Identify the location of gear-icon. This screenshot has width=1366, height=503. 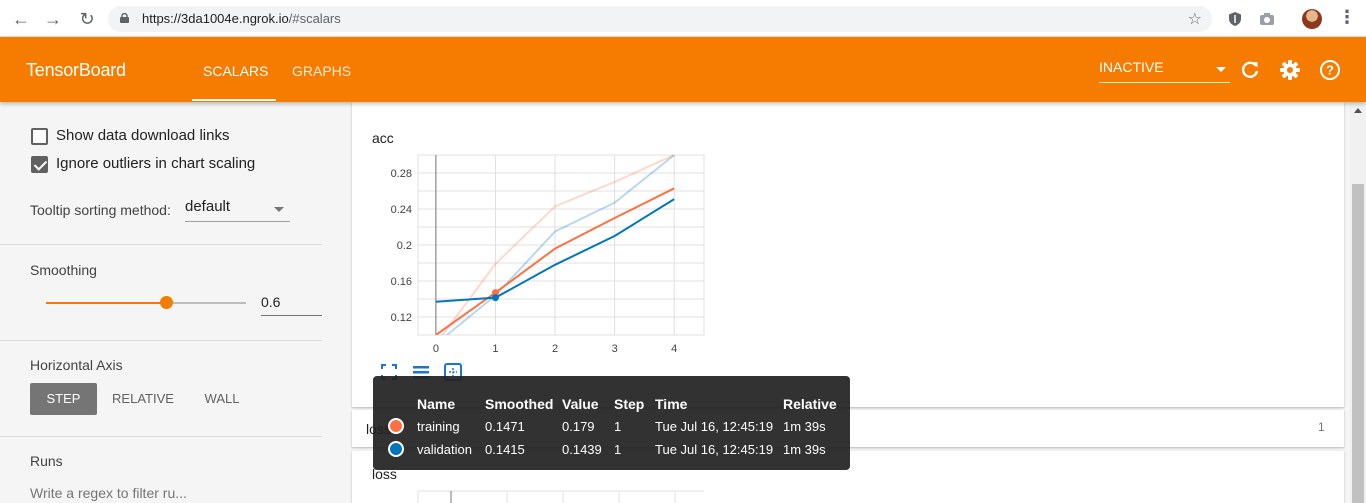
(1290, 70).